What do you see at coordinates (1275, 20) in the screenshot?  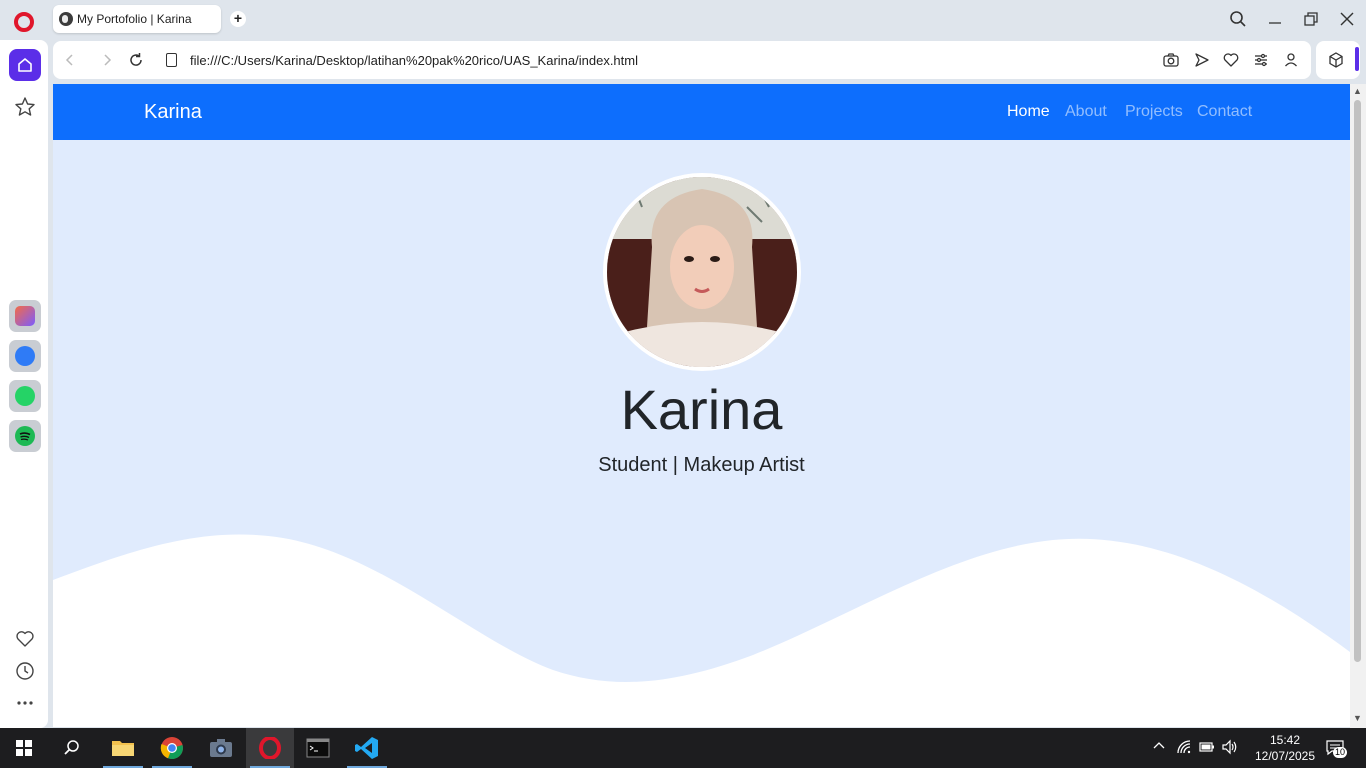 I see `minimize-icon` at bounding box center [1275, 20].